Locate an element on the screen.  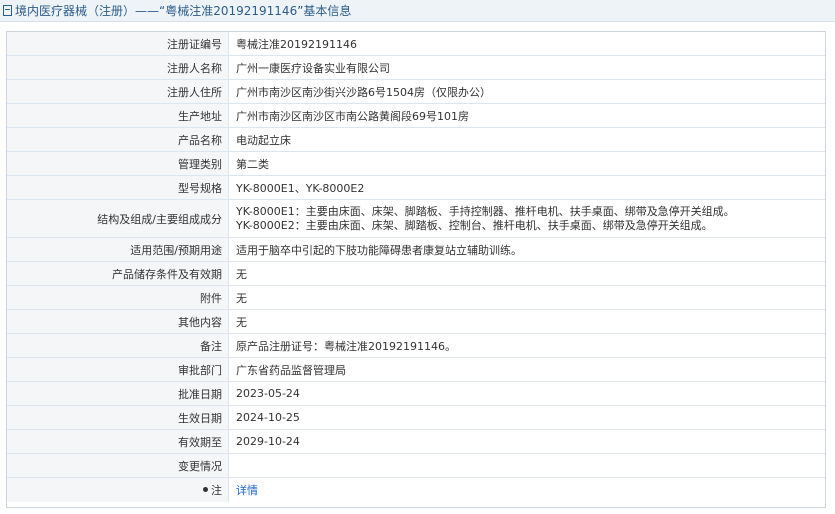
label-effective-date: 生效日期 is located at coordinates (118, 417).